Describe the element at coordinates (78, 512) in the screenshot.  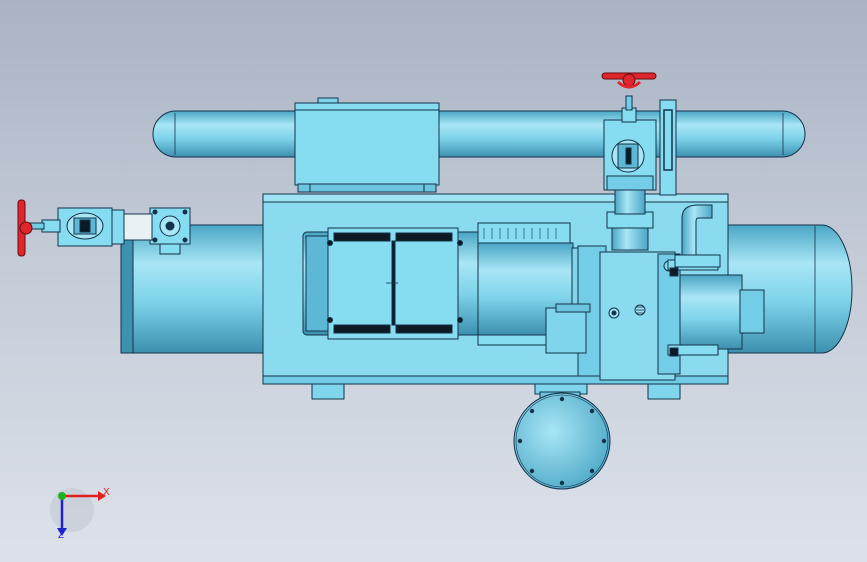
I see `coordinate-triad-icon` at that location.